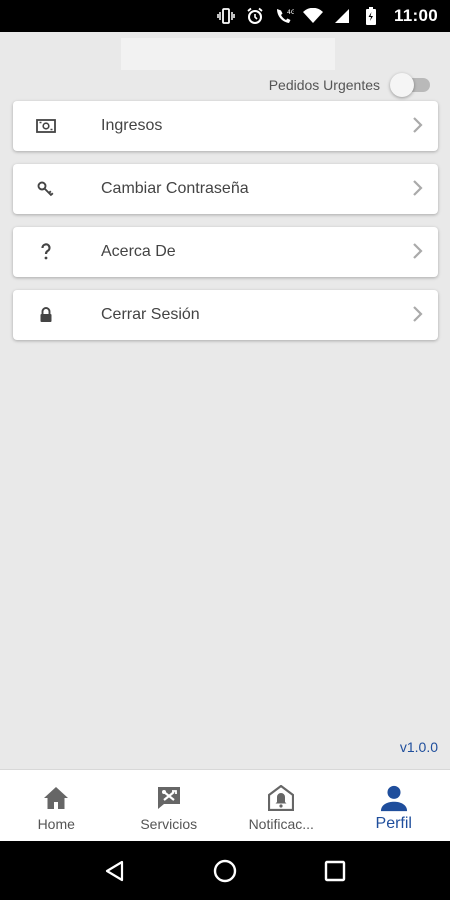  I want to click on back-icon, so click(115, 871).